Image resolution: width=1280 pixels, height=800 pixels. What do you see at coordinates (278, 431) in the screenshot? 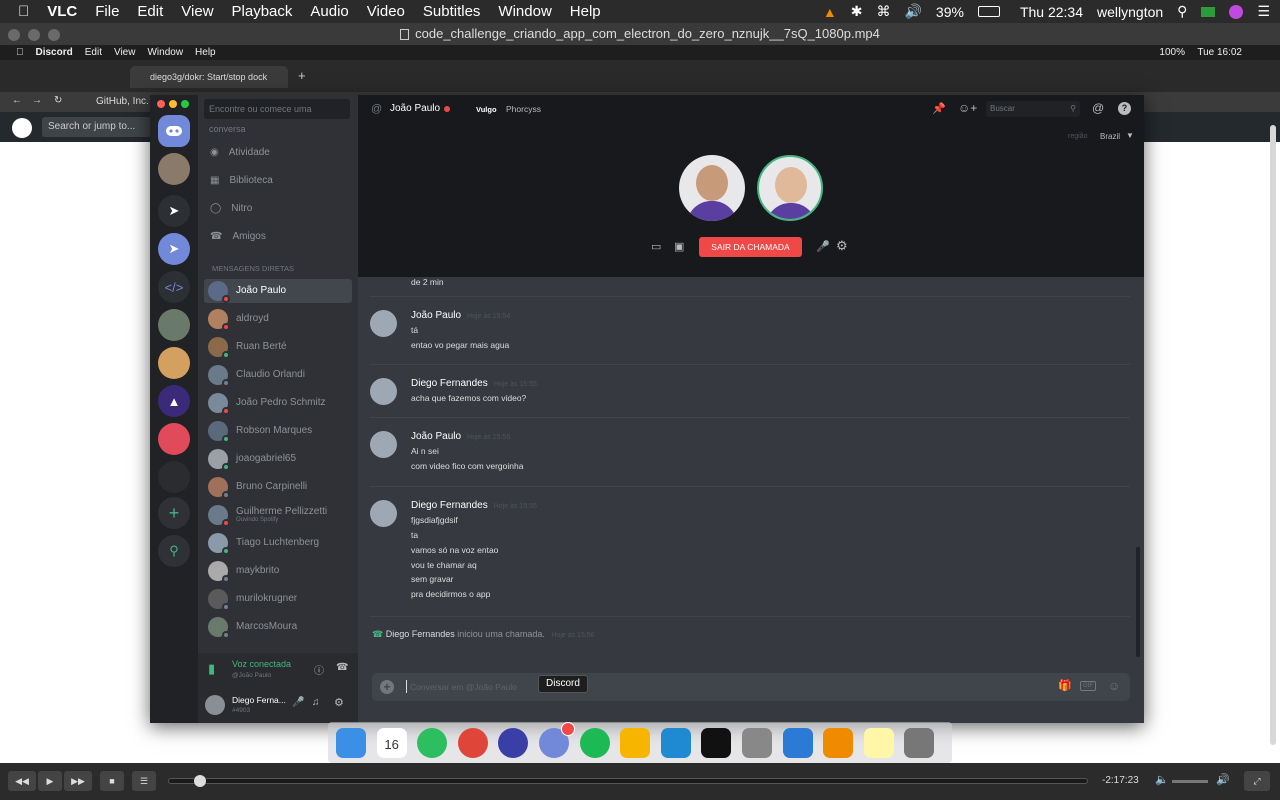
I see `dm-item: Robson Marques` at bounding box center [278, 431].